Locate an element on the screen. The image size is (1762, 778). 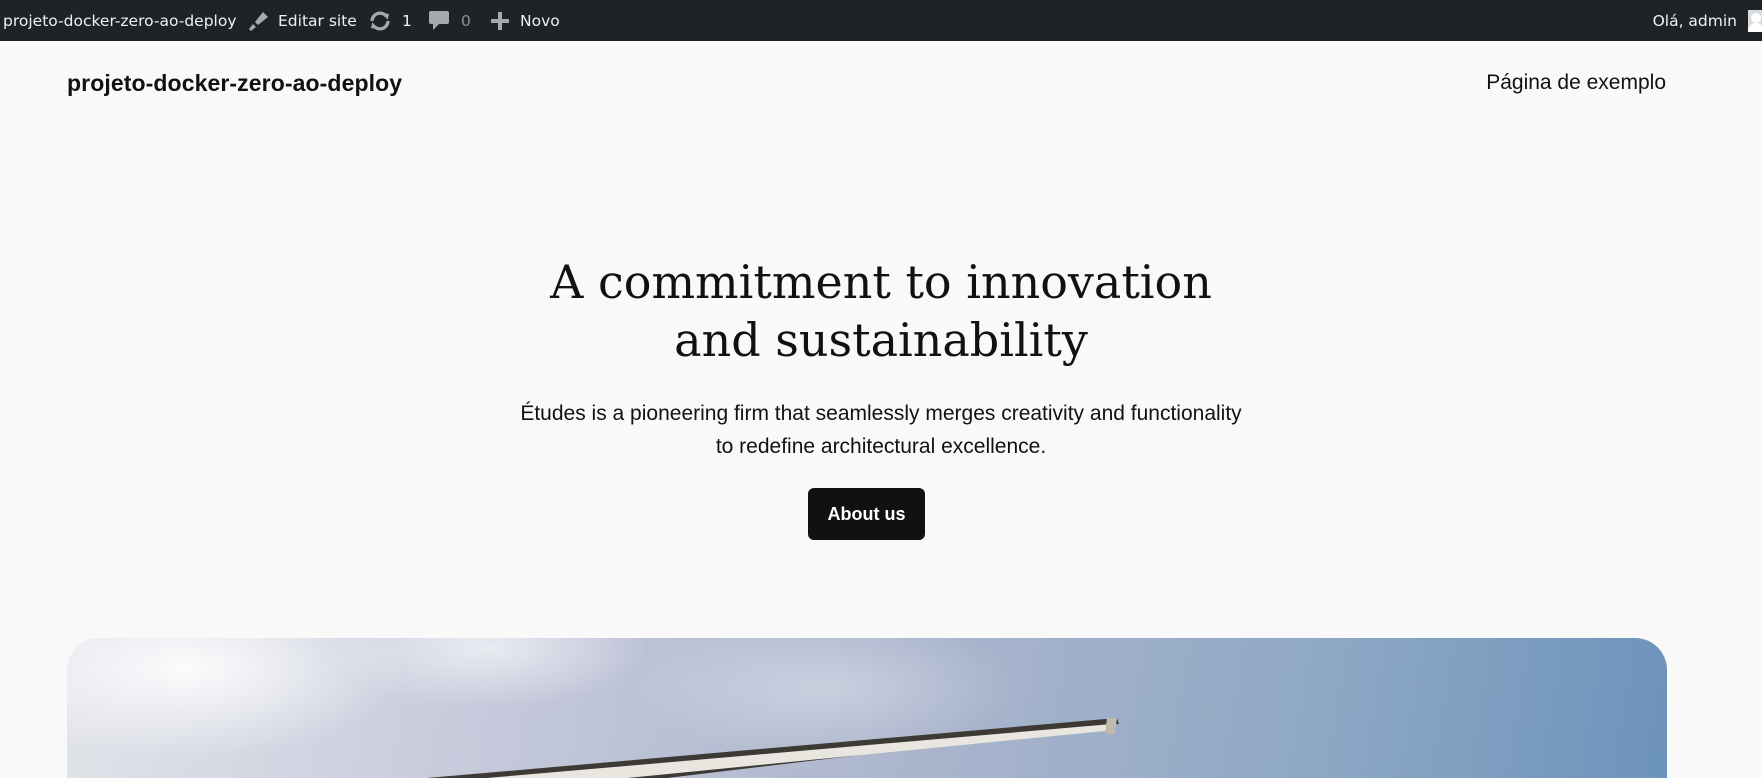
admin-bar-site-name: projeto-docker-zero-ao-deploy is located at coordinates (120, 20).